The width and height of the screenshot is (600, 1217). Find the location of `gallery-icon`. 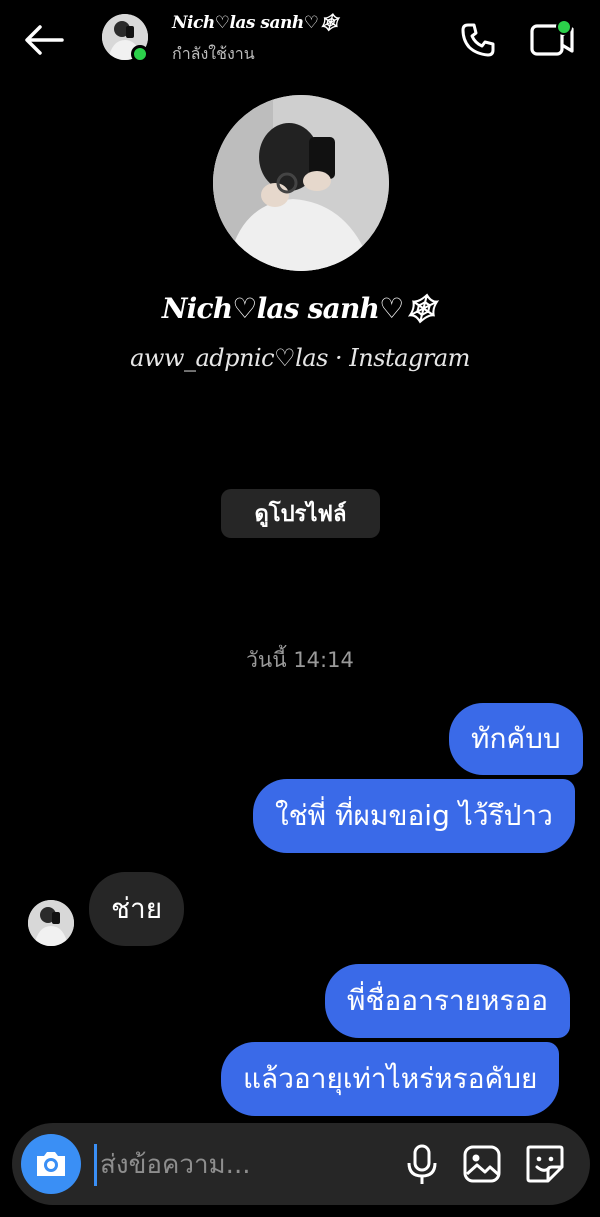

gallery-icon is located at coordinates (482, 1164).